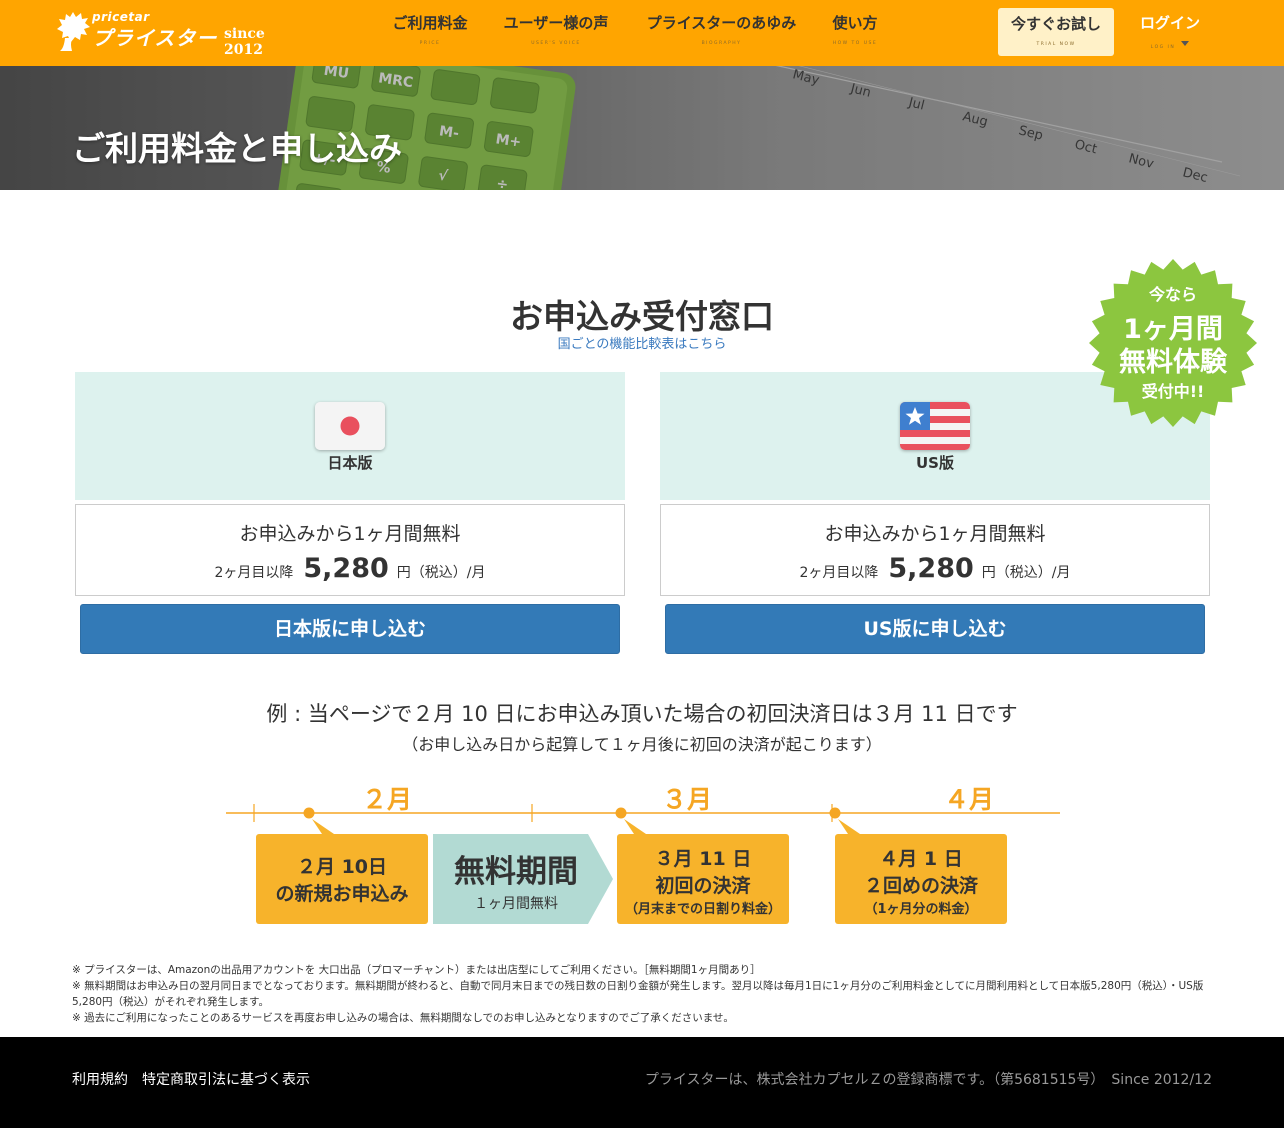  Describe the element at coordinates (342, 867) in the screenshot. I see `signup-date: ２月 10日` at that location.